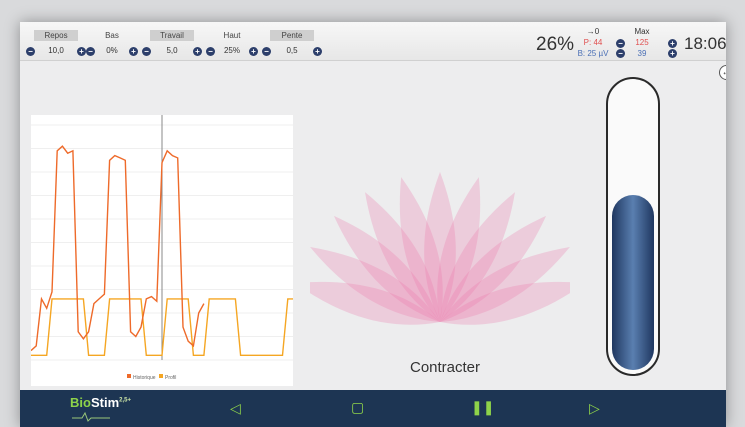 The width and height of the screenshot is (745, 427). Describe the element at coordinates (642, 31) in the screenshot. I see `max-label: Max` at that location.